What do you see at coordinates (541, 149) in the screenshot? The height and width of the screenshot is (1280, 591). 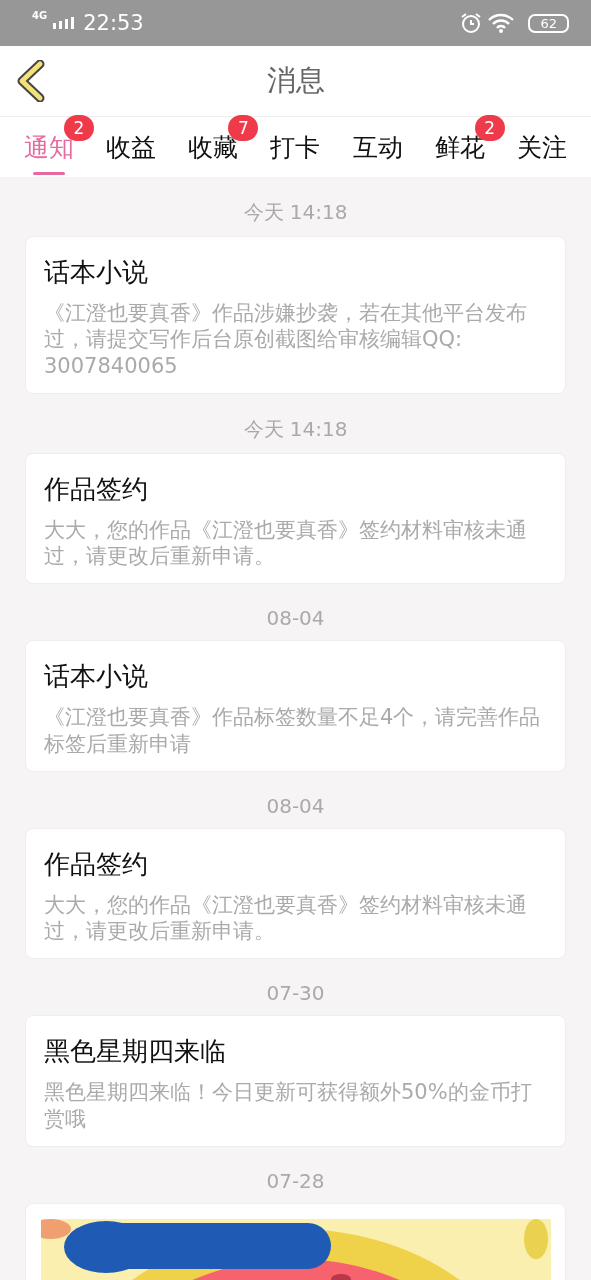 I see `tab: 关注` at bounding box center [541, 149].